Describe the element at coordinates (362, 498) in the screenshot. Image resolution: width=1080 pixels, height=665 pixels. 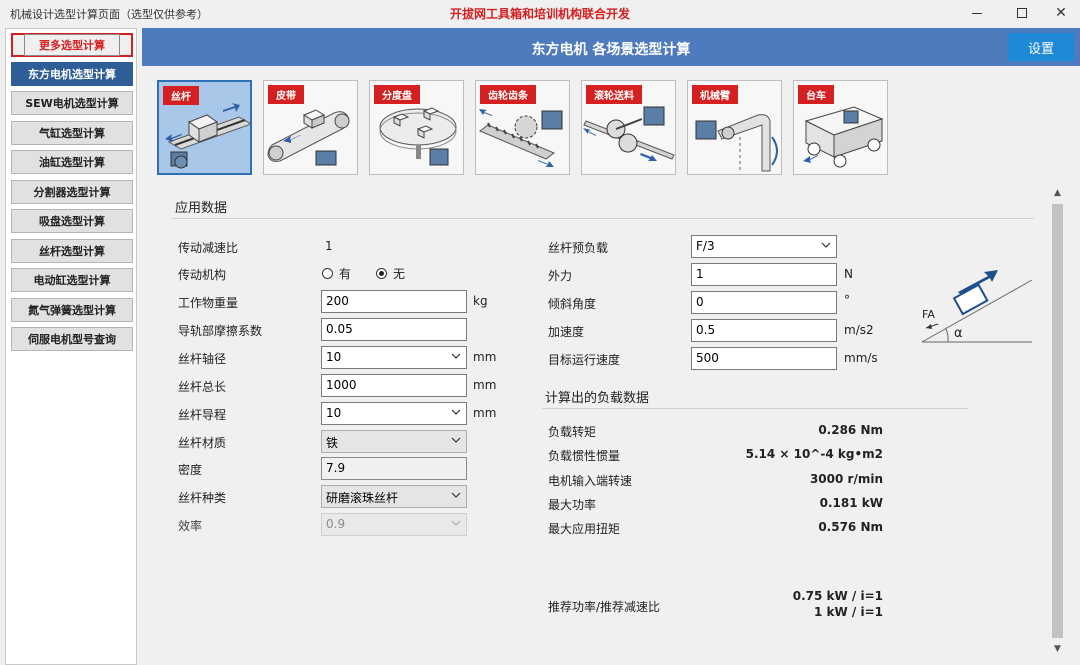
I see `screw-type-value: 研磨滚珠丝杆` at that location.